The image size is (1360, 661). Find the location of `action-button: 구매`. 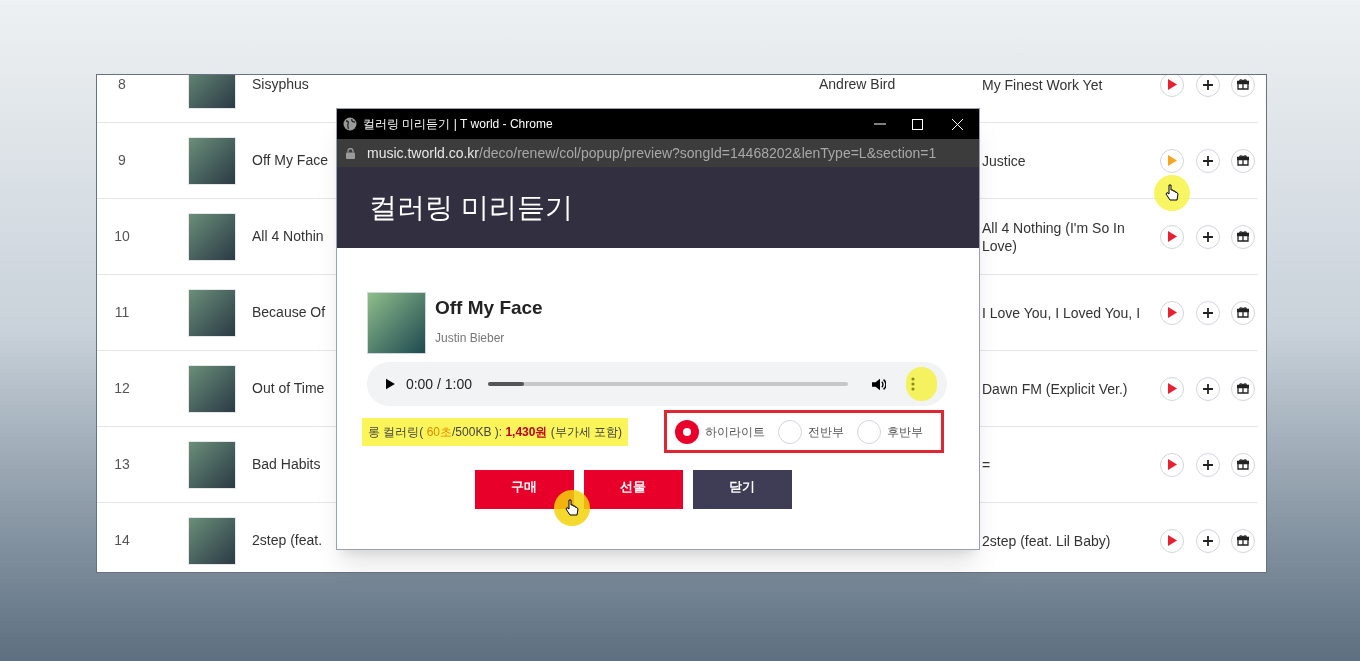

action-button: 구매 is located at coordinates (524, 489).